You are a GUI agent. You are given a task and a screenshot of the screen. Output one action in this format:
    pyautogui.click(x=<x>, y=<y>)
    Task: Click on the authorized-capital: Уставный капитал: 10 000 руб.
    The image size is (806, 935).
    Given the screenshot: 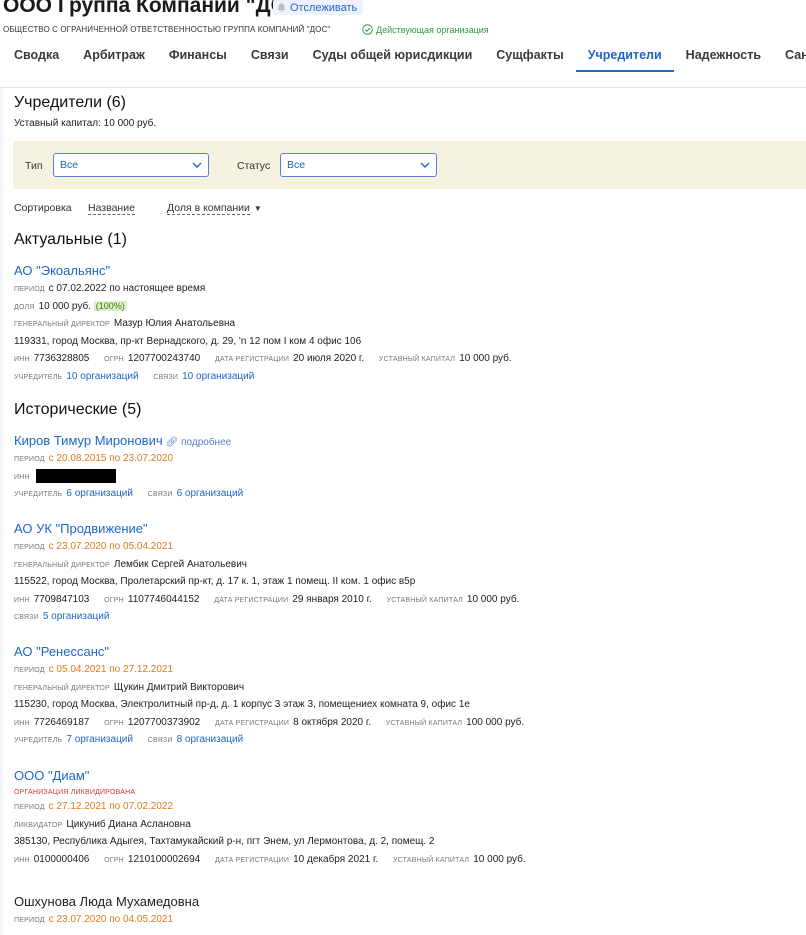 What is the action you would take?
    pyautogui.click(x=85, y=123)
    